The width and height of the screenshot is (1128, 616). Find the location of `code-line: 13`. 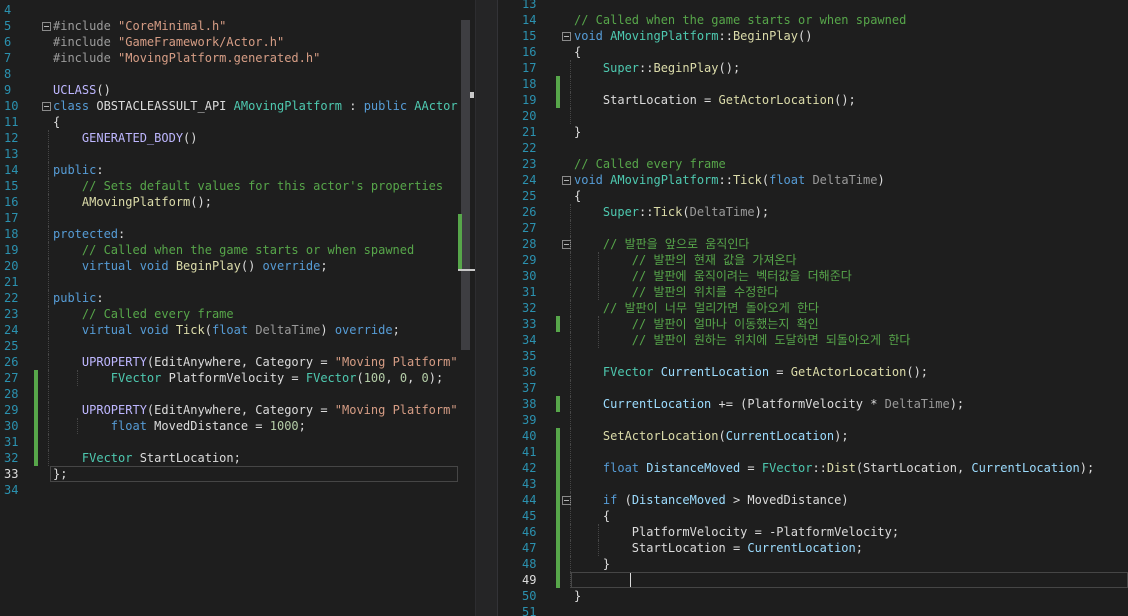

code-line: 13 is located at coordinates (229, 154).